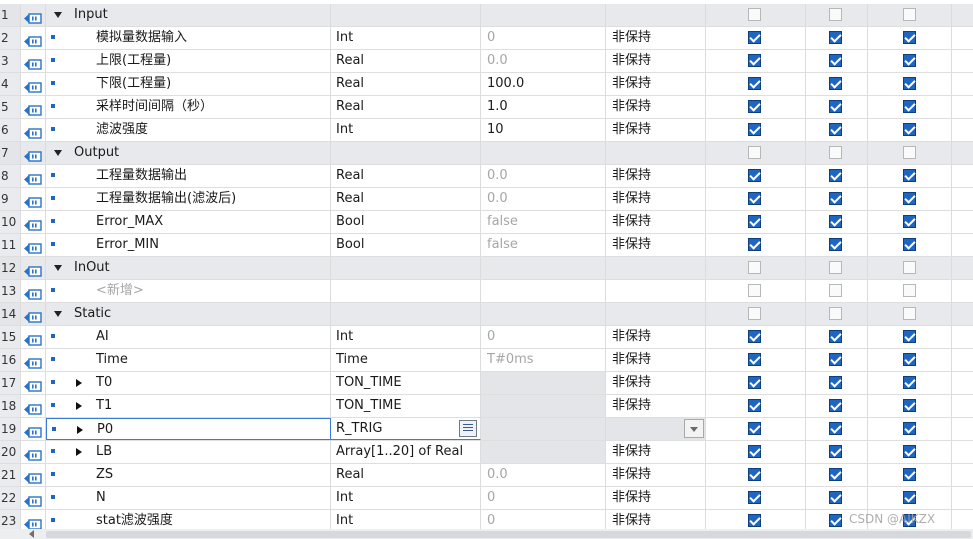 This screenshot has width=973, height=539. What do you see at coordinates (188, 245) in the screenshot?
I see `name-cell: Error_MIN` at bounding box center [188, 245].